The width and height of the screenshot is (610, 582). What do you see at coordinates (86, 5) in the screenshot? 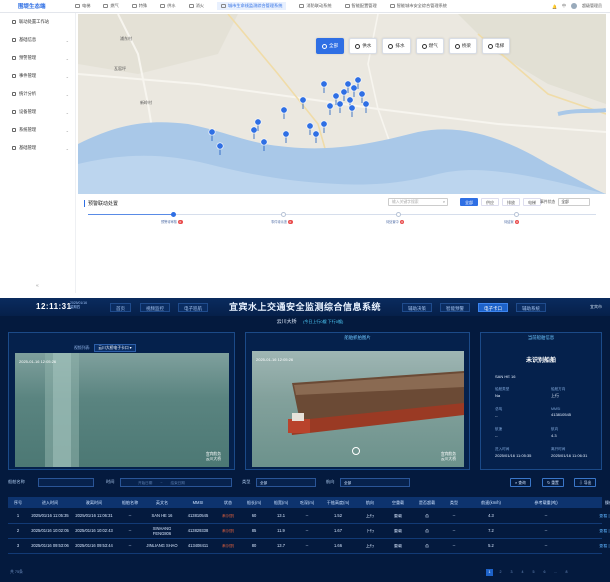
I see `tab-label: 电梯` at bounding box center [86, 5].